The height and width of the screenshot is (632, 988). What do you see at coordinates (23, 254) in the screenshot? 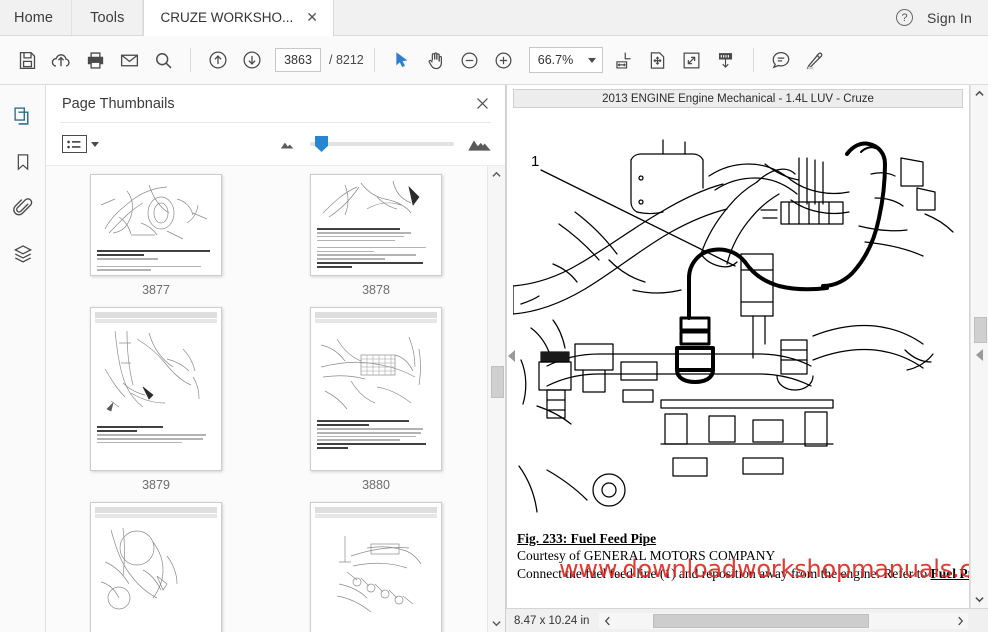
I see `sidebar-item-layers` at bounding box center [23, 254].